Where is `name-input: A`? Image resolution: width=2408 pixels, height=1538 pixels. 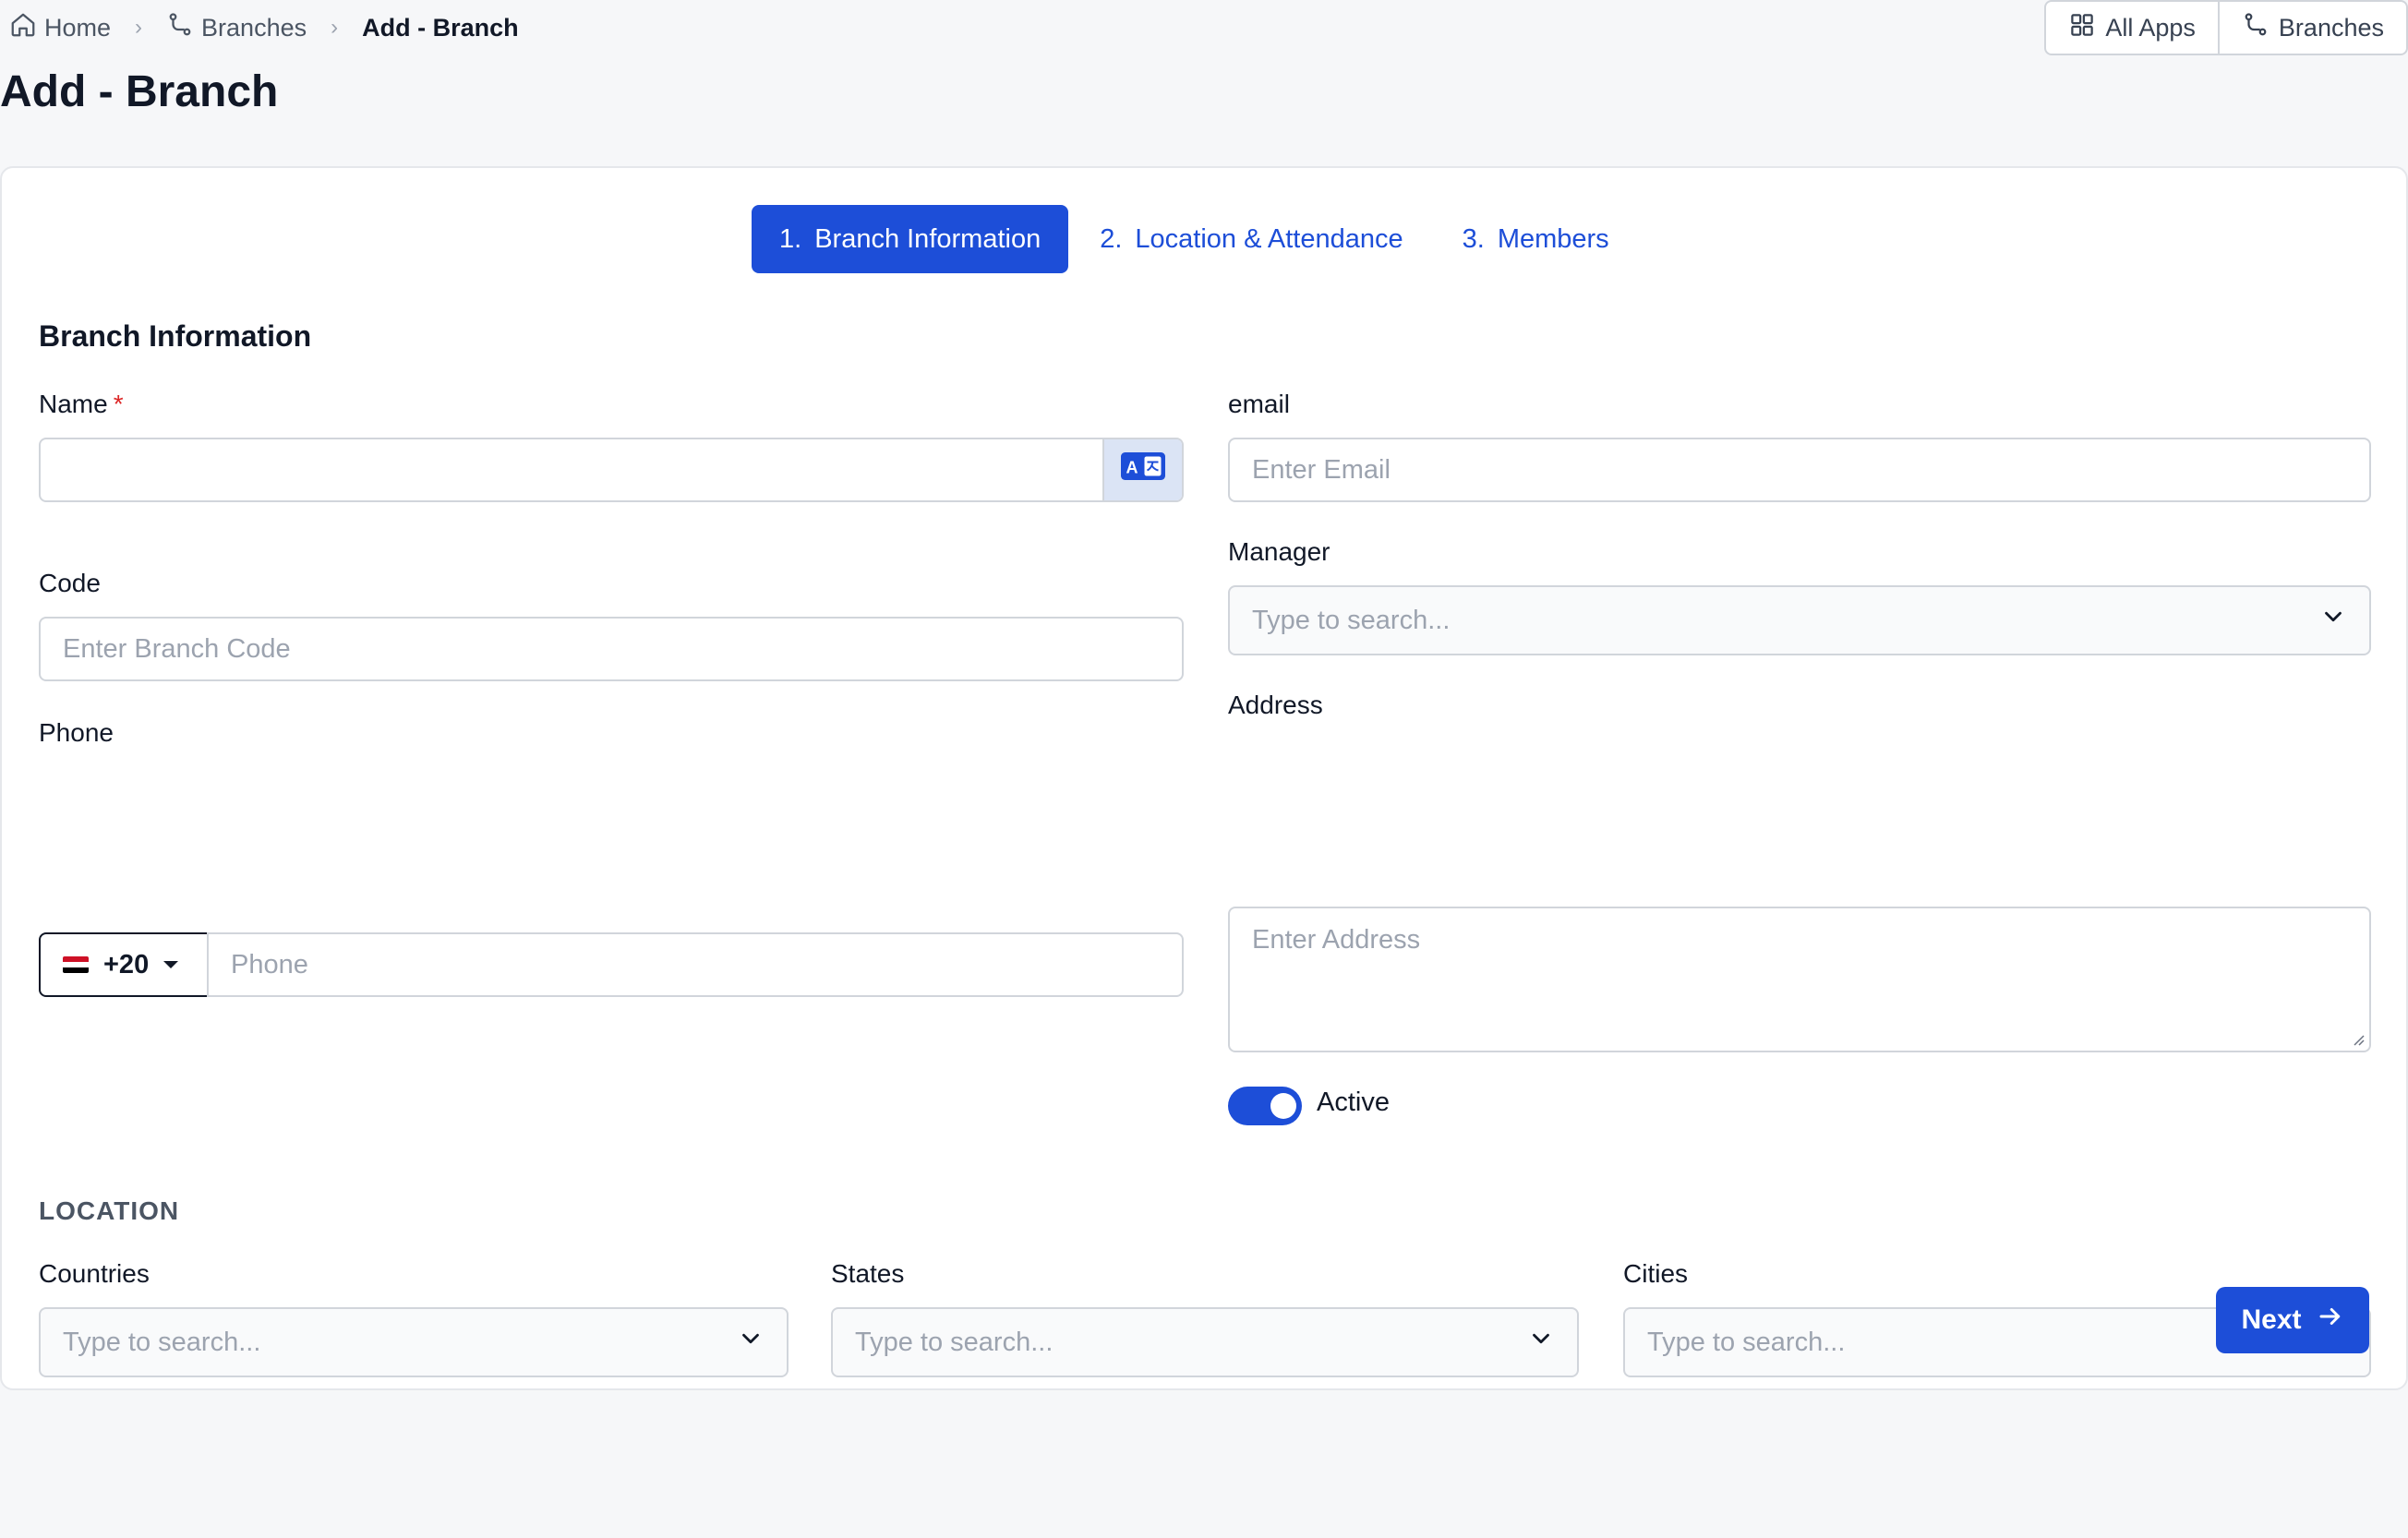
name-input: A is located at coordinates (611, 470).